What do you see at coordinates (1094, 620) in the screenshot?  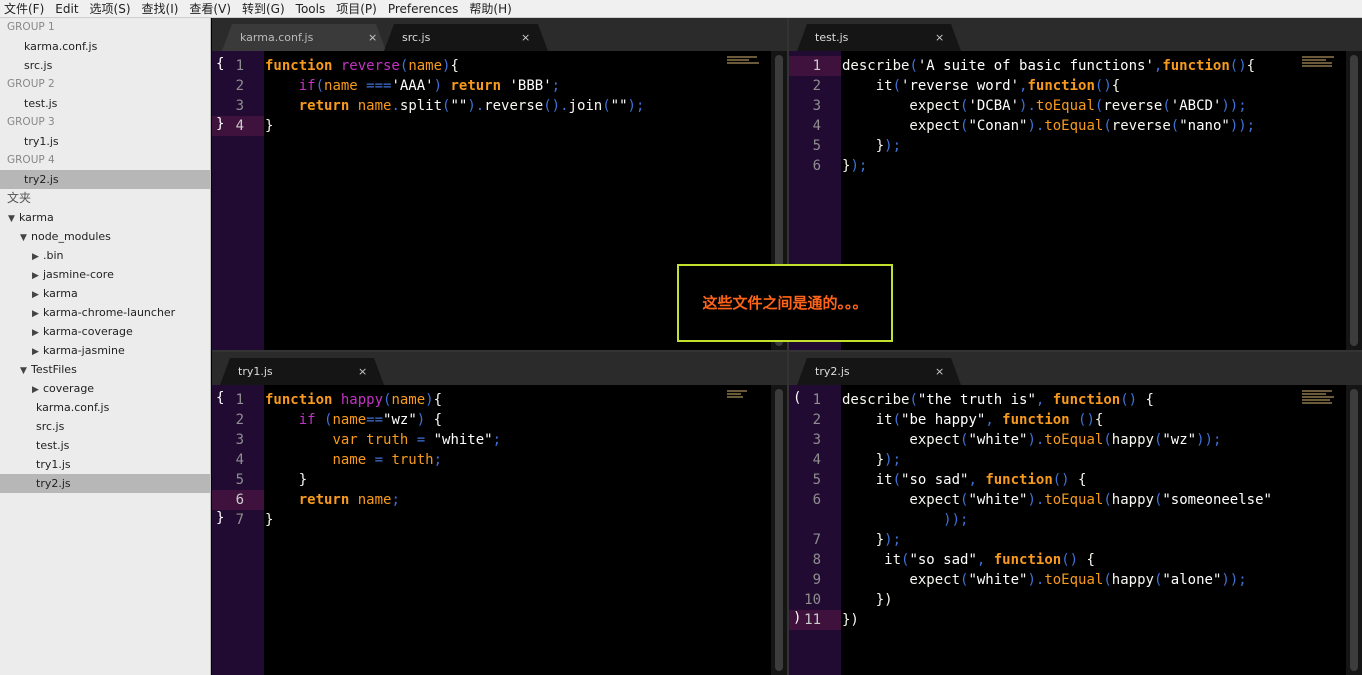 I see `code-line: })` at bounding box center [1094, 620].